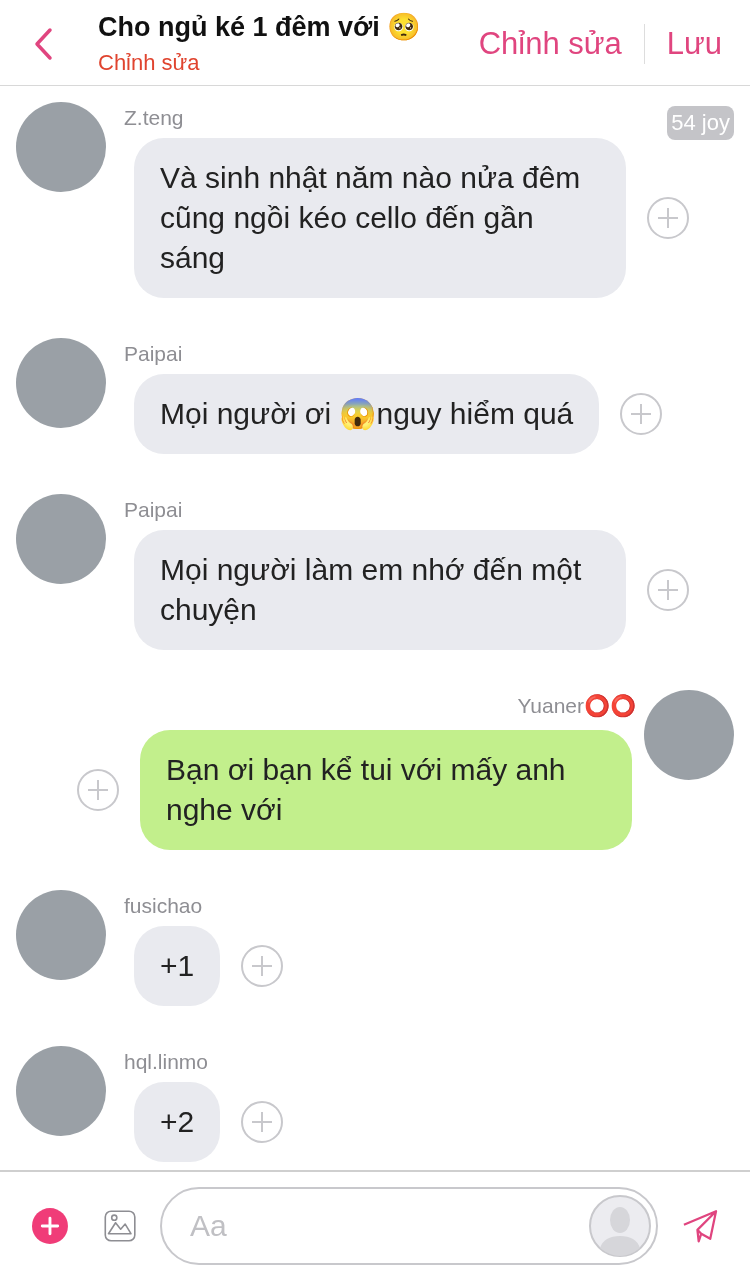 The image size is (750, 1280). I want to click on person-silhouette-icon, so click(620, 1226).